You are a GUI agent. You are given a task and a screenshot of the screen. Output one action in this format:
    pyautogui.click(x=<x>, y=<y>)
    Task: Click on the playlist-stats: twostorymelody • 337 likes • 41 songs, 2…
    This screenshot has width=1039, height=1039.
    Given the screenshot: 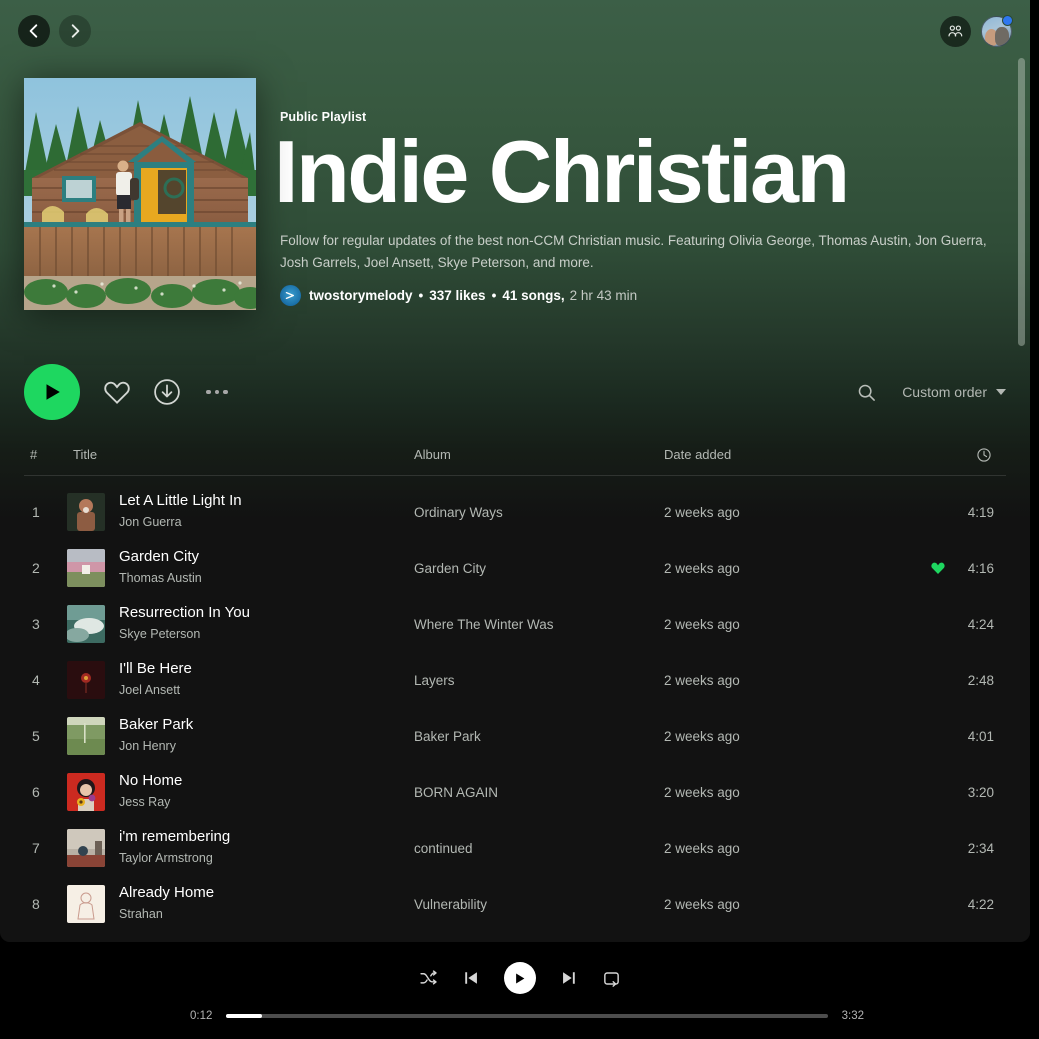 What is the action you would take?
    pyautogui.click(x=644, y=295)
    